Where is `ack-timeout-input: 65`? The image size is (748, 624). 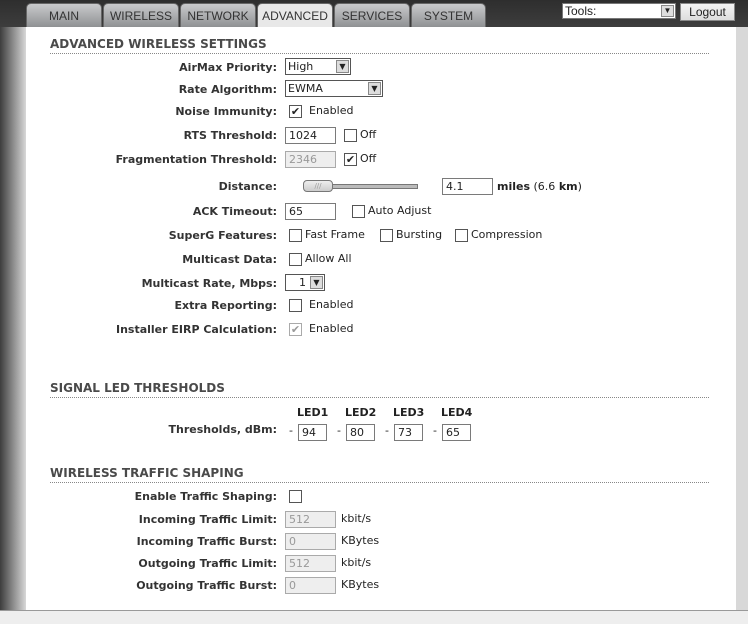 ack-timeout-input: 65 is located at coordinates (310, 211).